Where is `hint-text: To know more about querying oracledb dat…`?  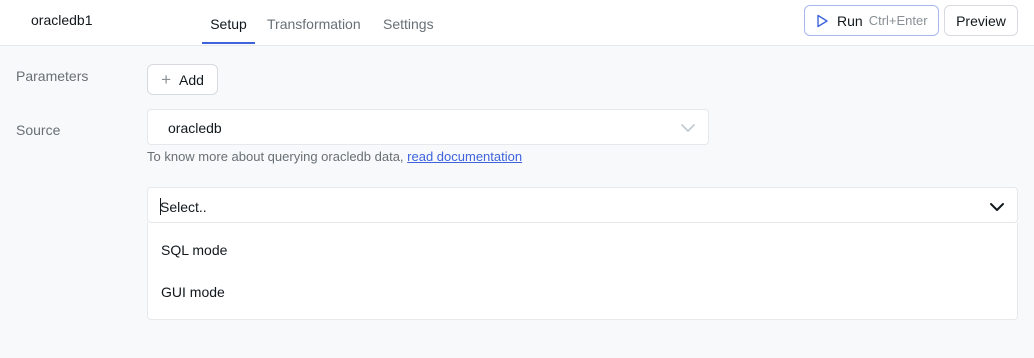 hint-text: To know more about querying oracledb dat… is located at coordinates (277, 156).